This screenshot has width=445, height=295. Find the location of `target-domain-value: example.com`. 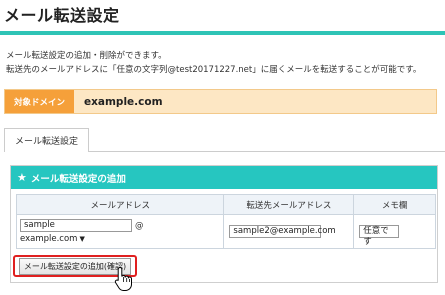

target-domain-value: example.com is located at coordinates (123, 101).